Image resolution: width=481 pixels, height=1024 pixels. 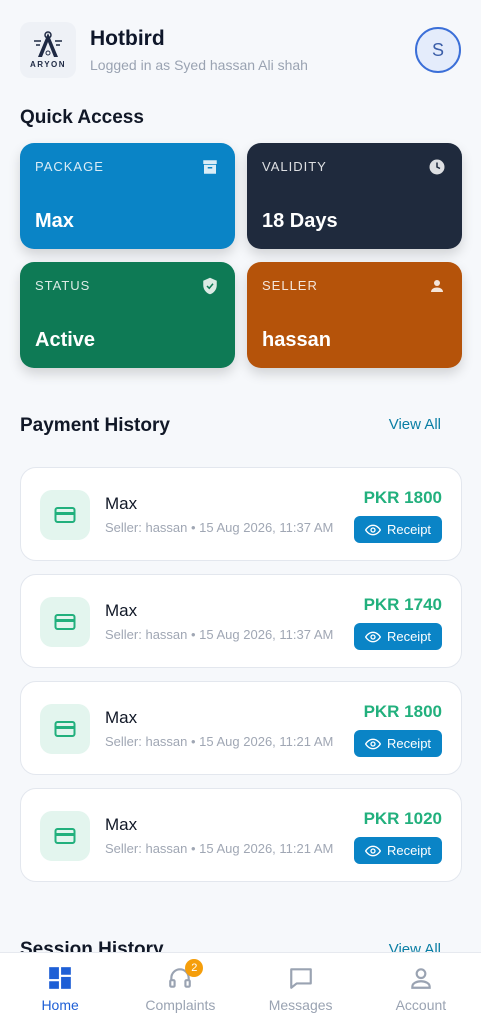 What do you see at coordinates (402, 818) in the screenshot?
I see `payment-amount: PKR 1020` at bounding box center [402, 818].